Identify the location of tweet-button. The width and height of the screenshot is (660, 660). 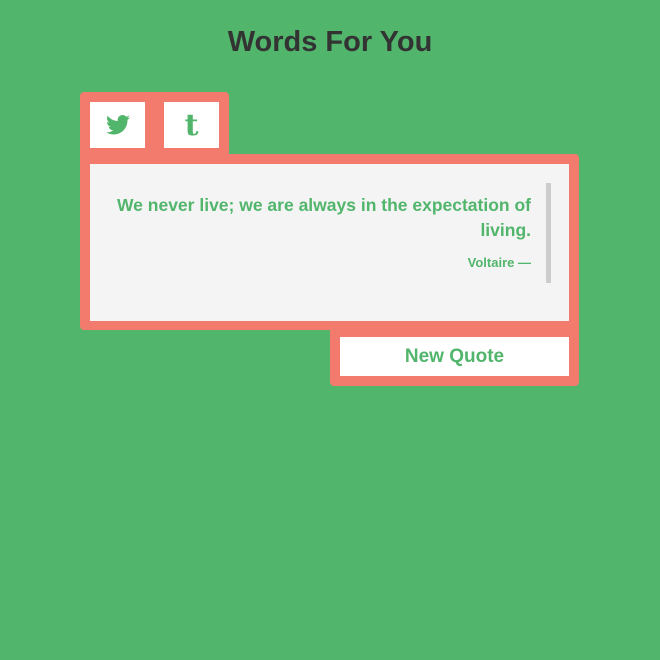
(117, 125).